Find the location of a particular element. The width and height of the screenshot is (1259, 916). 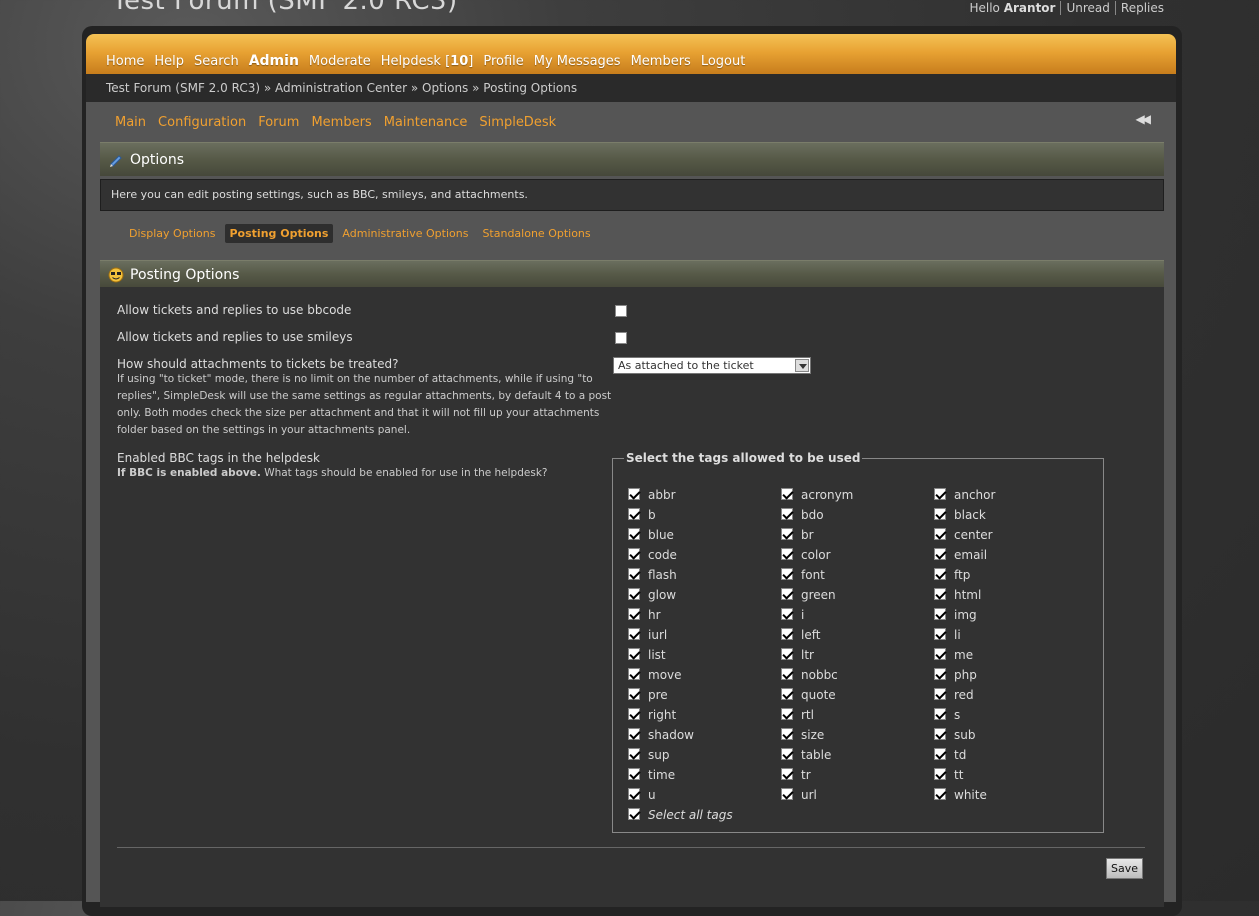

tag-option-rtl: rtl is located at coordinates (856, 715).